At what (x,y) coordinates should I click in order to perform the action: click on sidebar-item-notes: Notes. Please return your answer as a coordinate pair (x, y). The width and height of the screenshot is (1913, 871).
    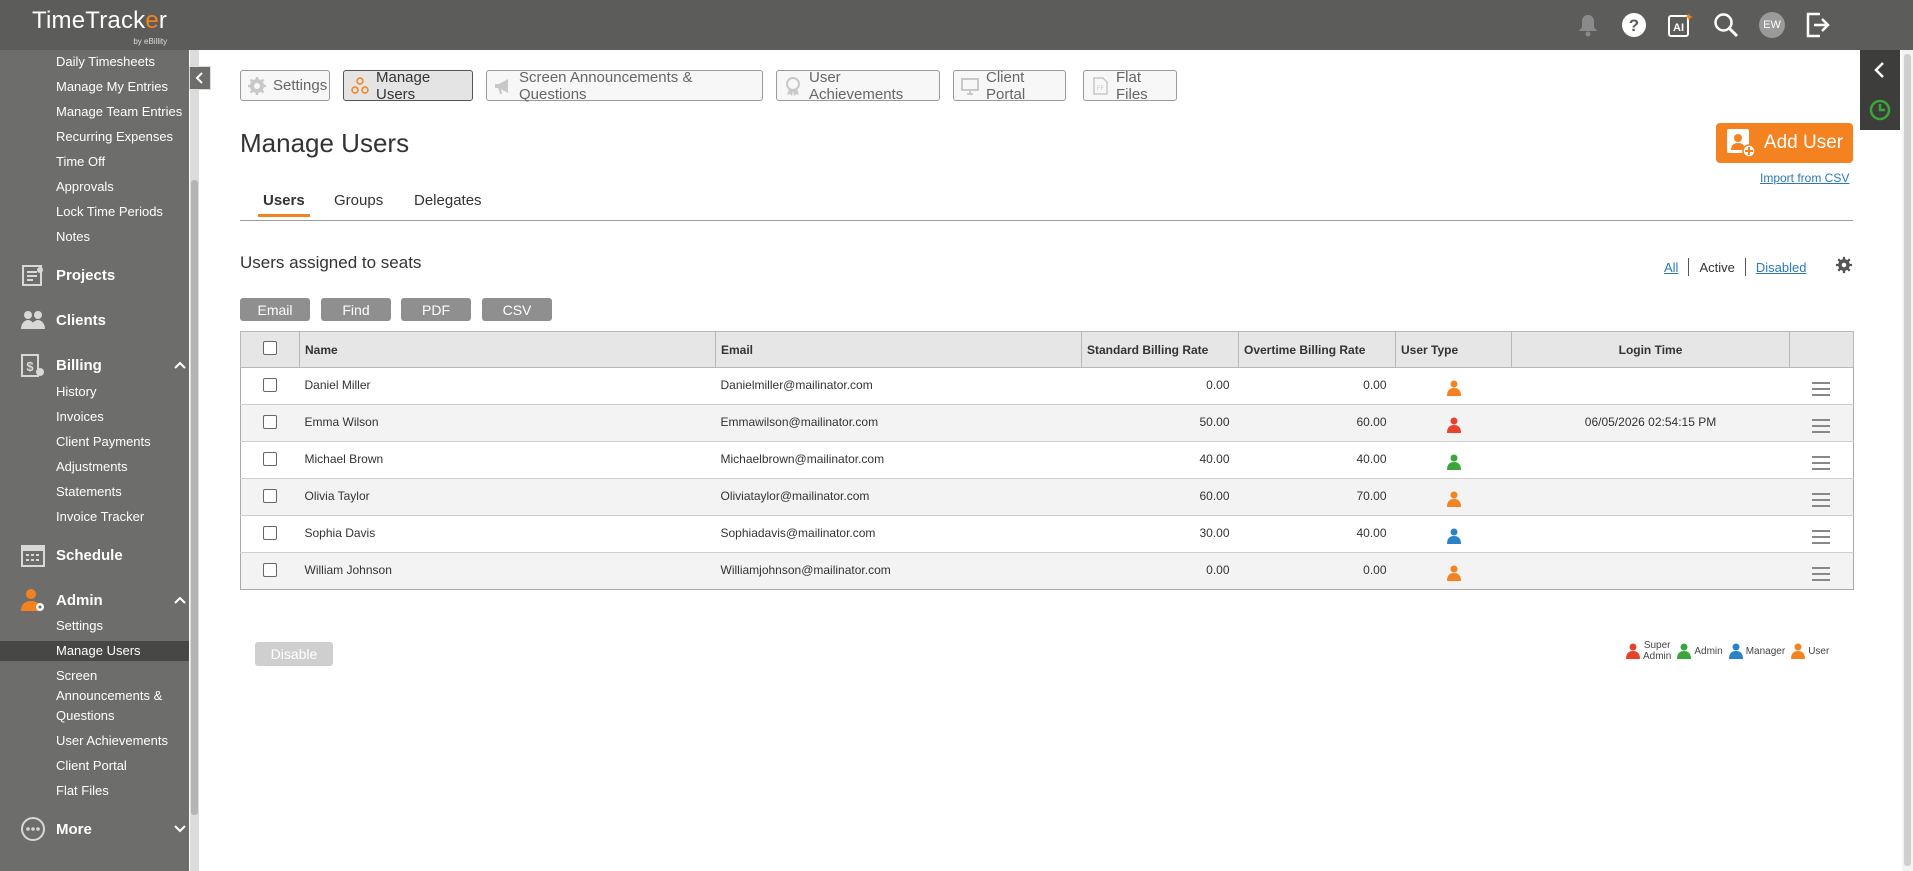
    Looking at the image, I should click on (73, 237).